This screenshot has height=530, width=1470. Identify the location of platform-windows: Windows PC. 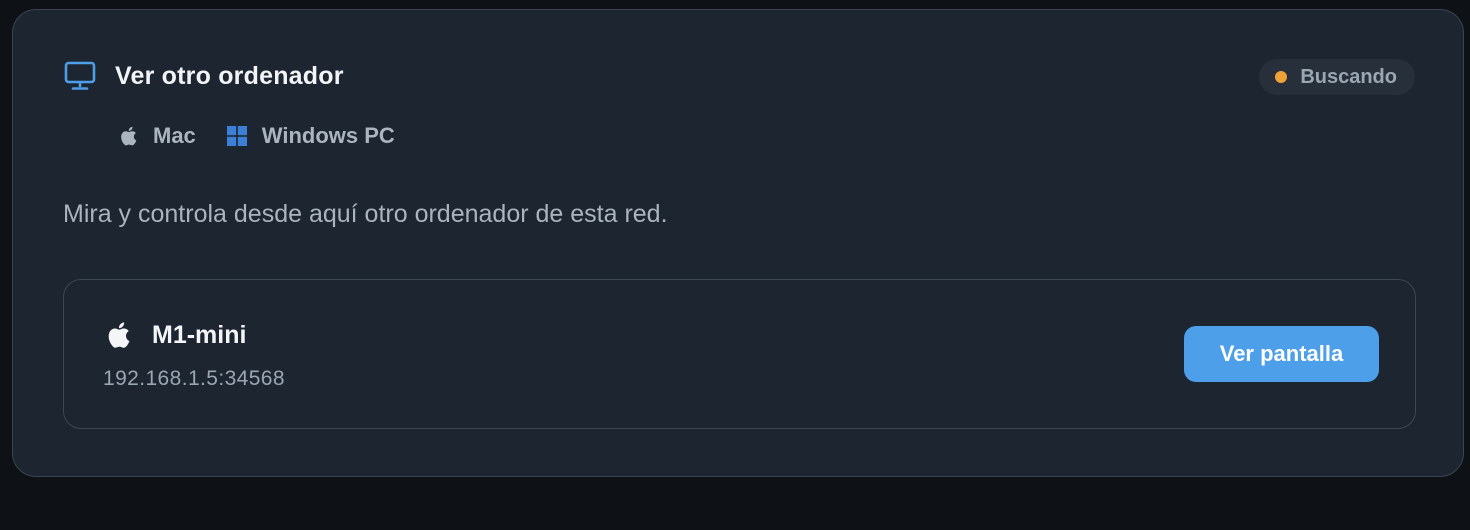
(310, 136).